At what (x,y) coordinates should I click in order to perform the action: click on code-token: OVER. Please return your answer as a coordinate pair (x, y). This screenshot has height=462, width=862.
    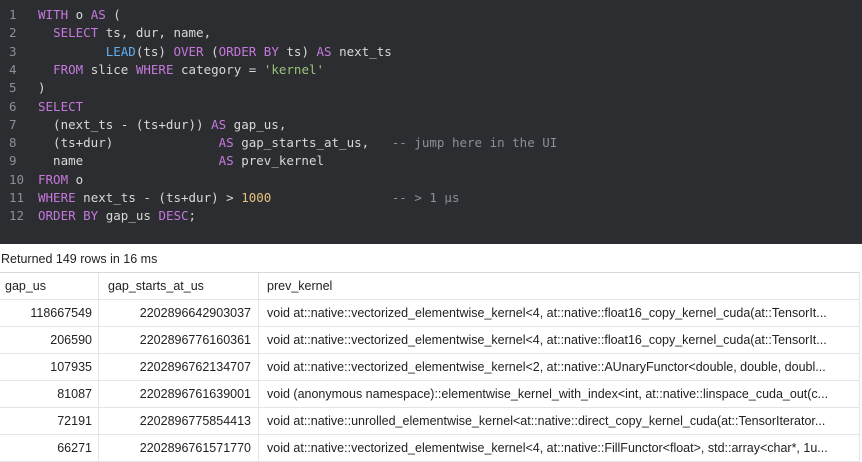
    Looking at the image, I should click on (188, 51).